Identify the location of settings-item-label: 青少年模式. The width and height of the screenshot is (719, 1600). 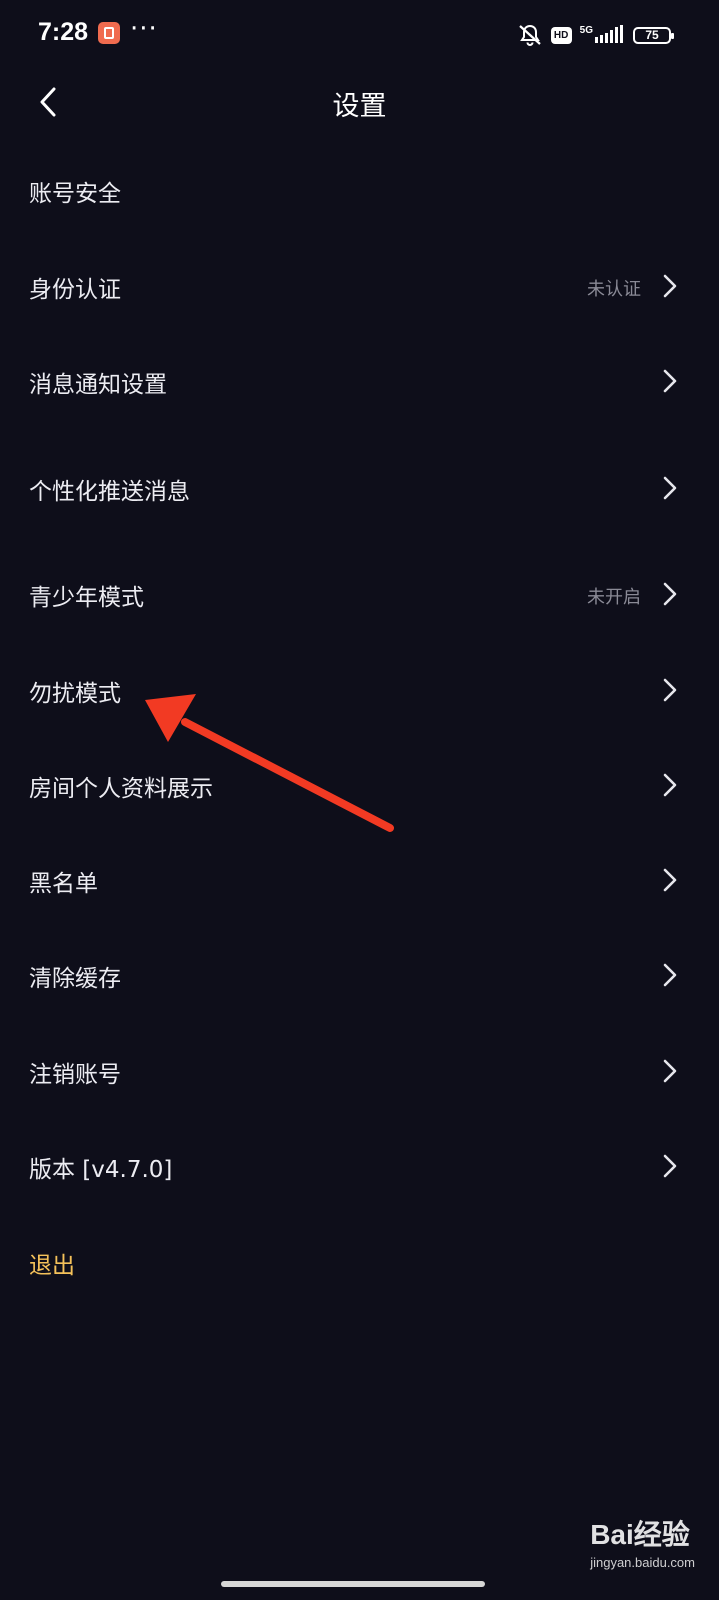
(86, 598).